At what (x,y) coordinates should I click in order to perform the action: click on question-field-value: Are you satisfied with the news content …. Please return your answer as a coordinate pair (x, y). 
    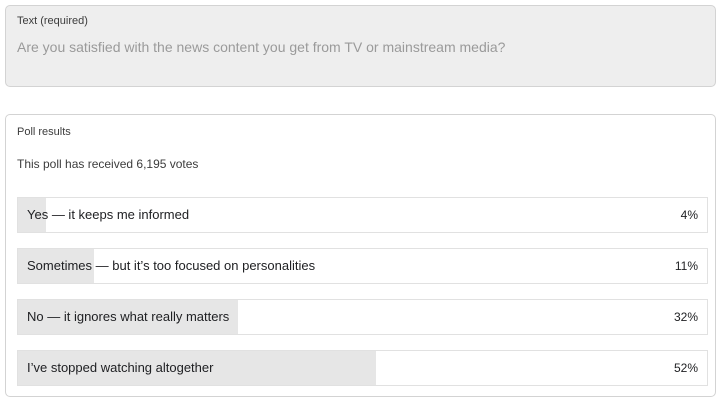
    Looking at the image, I should click on (261, 47).